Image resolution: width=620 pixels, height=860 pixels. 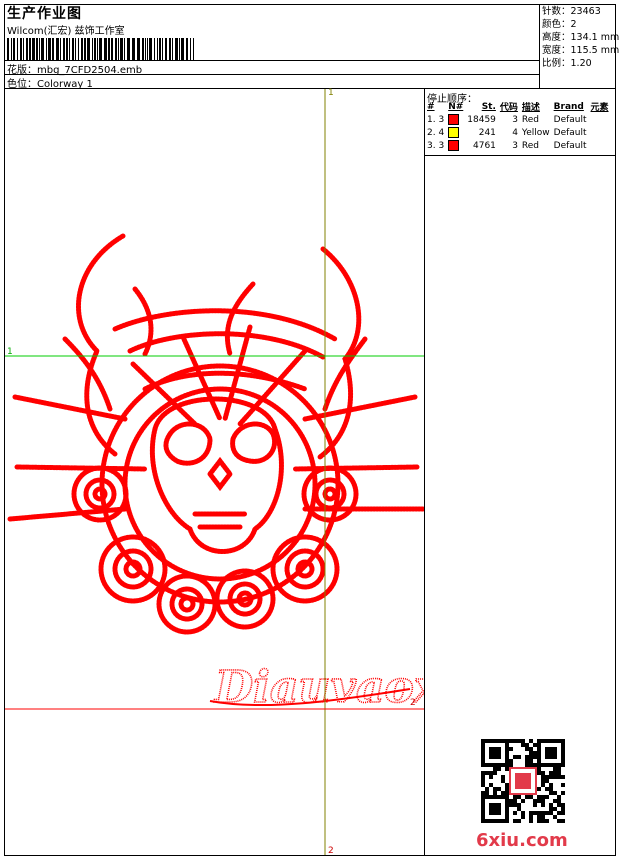 What do you see at coordinates (535, 132) in the screenshot?
I see `cell-desc: Yellow` at bounding box center [535, 132].